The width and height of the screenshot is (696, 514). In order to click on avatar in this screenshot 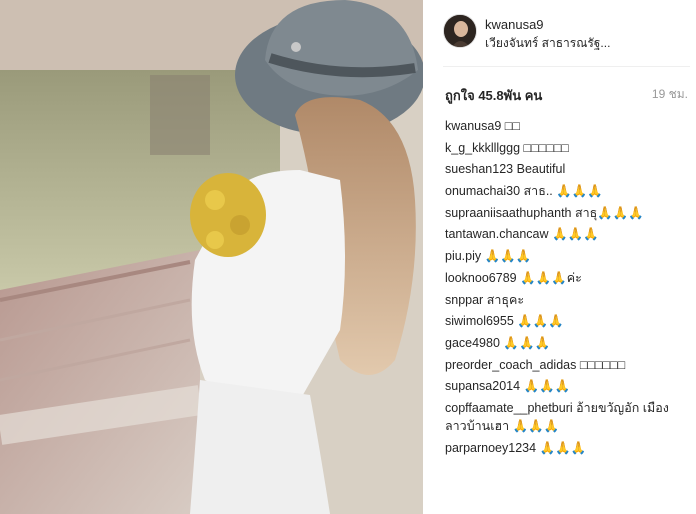, I will do `click(460, 31)`.